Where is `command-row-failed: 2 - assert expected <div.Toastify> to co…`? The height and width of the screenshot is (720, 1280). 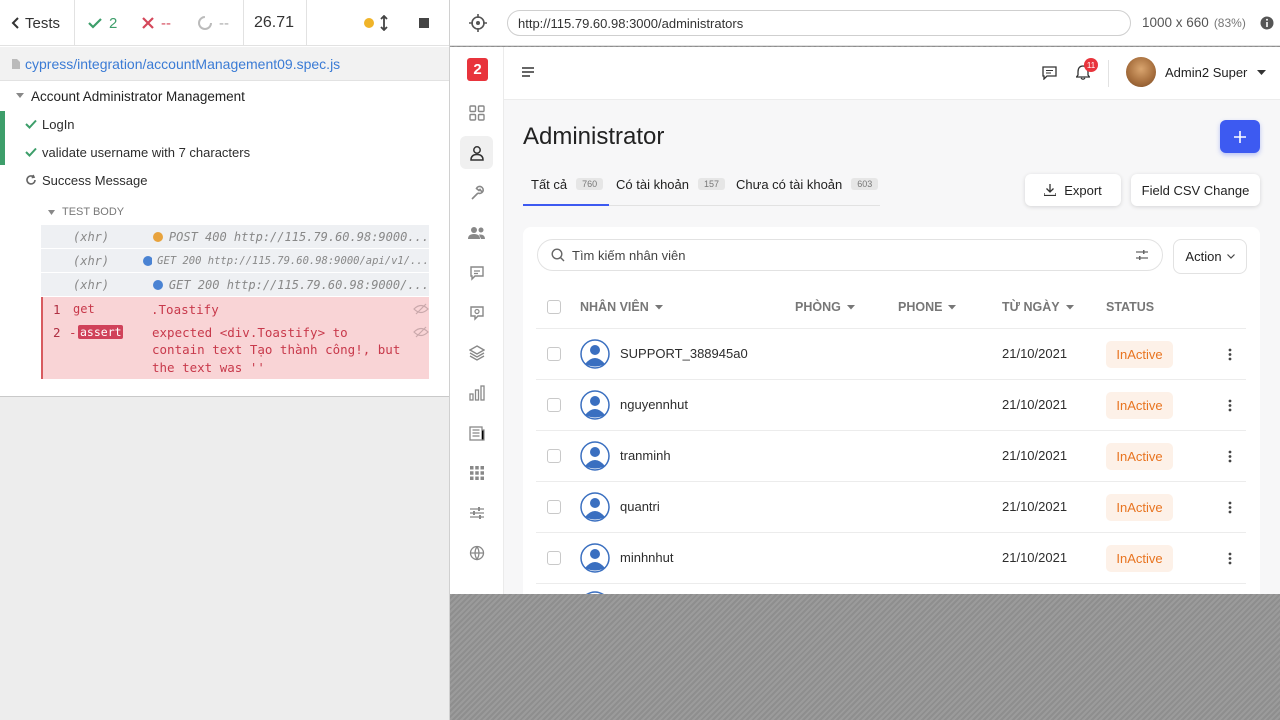
command-row-failed: 2 - assert expected <div.Toastify> to co… is located at coordinates (241, 350).